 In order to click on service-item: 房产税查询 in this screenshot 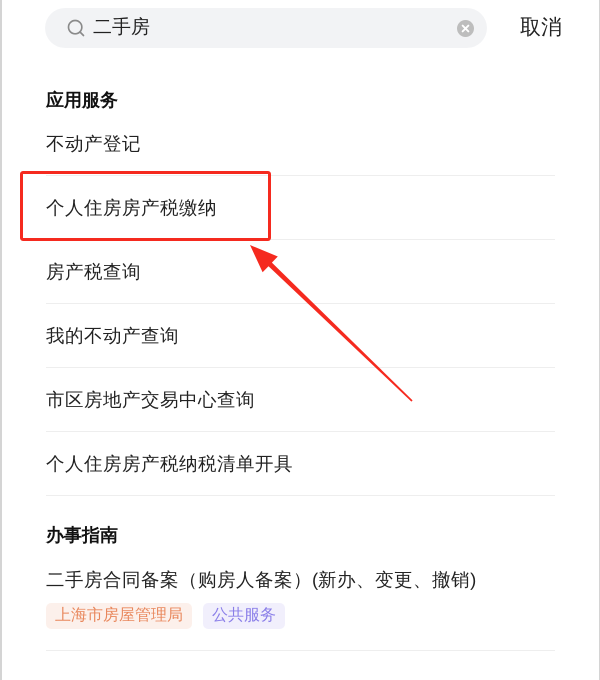, I will do `click(93, 272)`.